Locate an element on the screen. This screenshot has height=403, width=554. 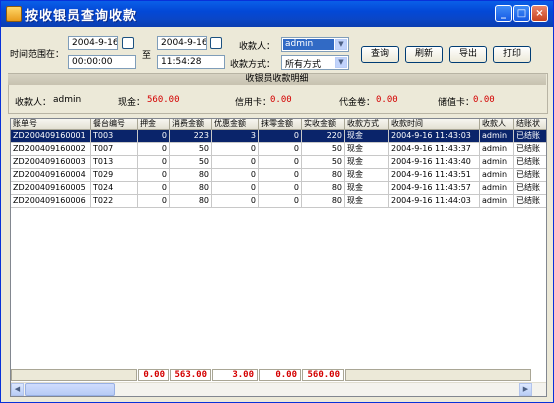
column-header-deposit: 押金 is located at coordinates (154, 124).